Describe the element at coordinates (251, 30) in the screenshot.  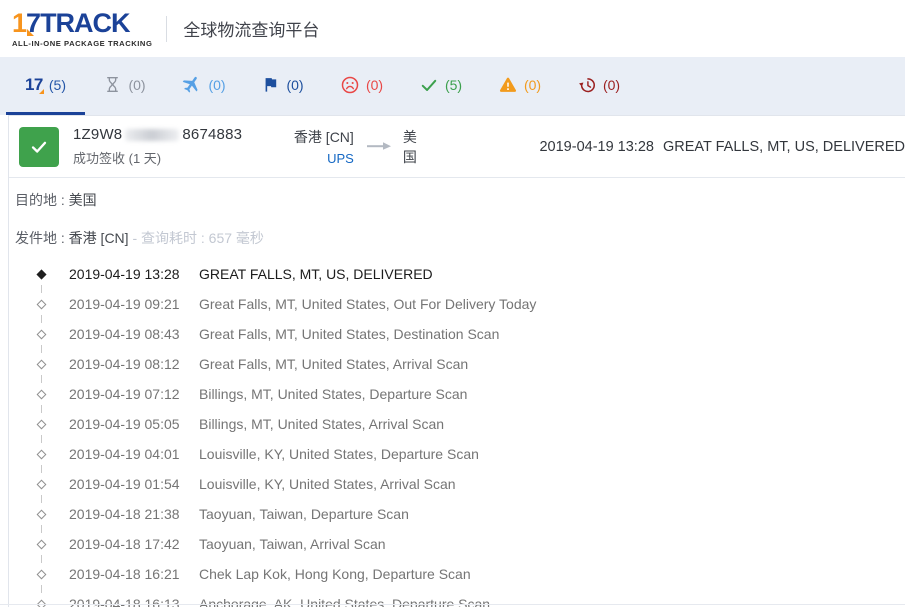
I see `site-title: 全球物流查询平台` at that location.